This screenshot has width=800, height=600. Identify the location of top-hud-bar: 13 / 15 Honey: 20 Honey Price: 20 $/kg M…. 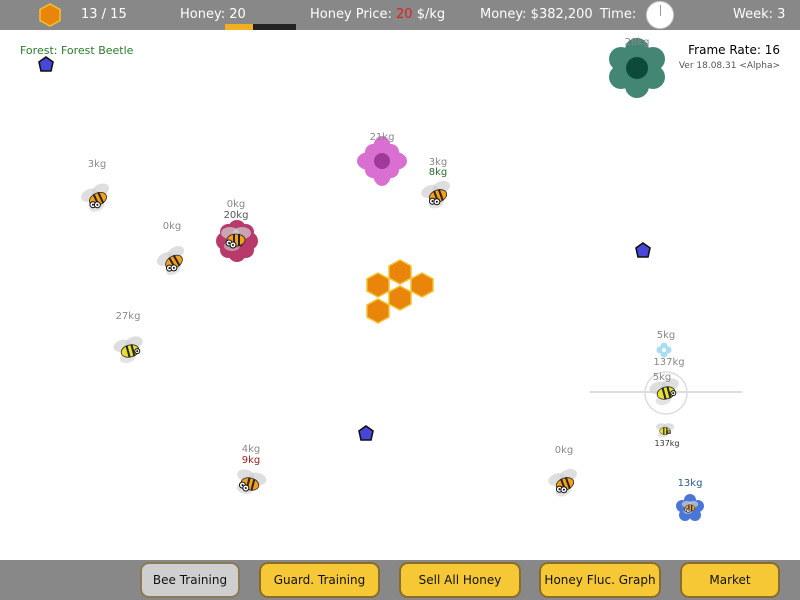
(400, 15).